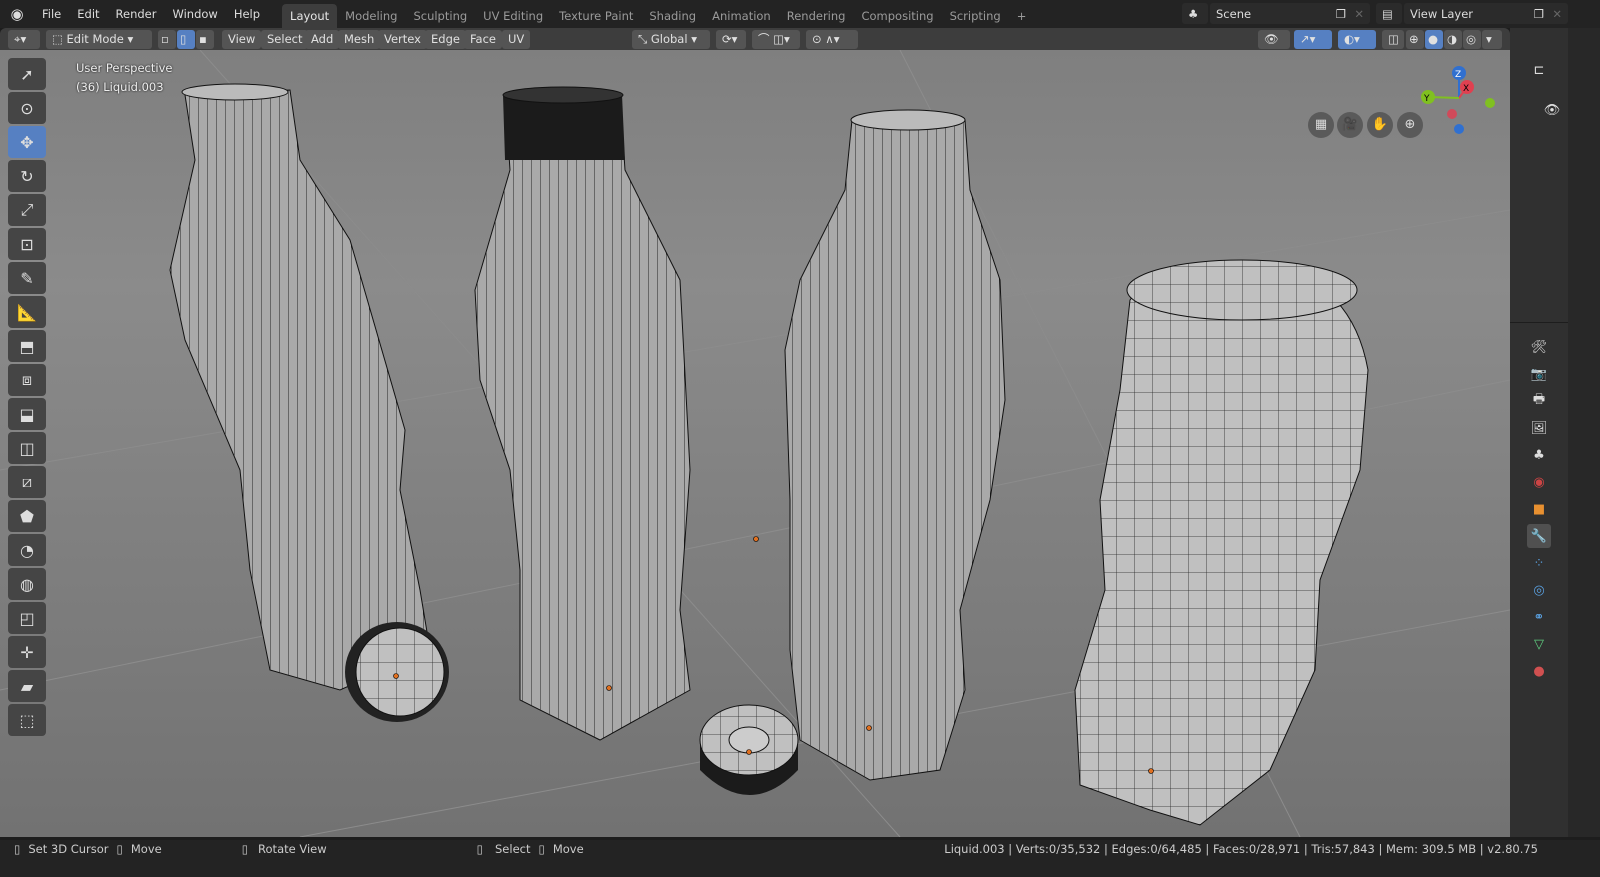 The height and width of the screenshot is (877, 1600). Describe the element at coordinates (1022, 16) in the screenshot. I see `add-workspace-button: +` at that location.